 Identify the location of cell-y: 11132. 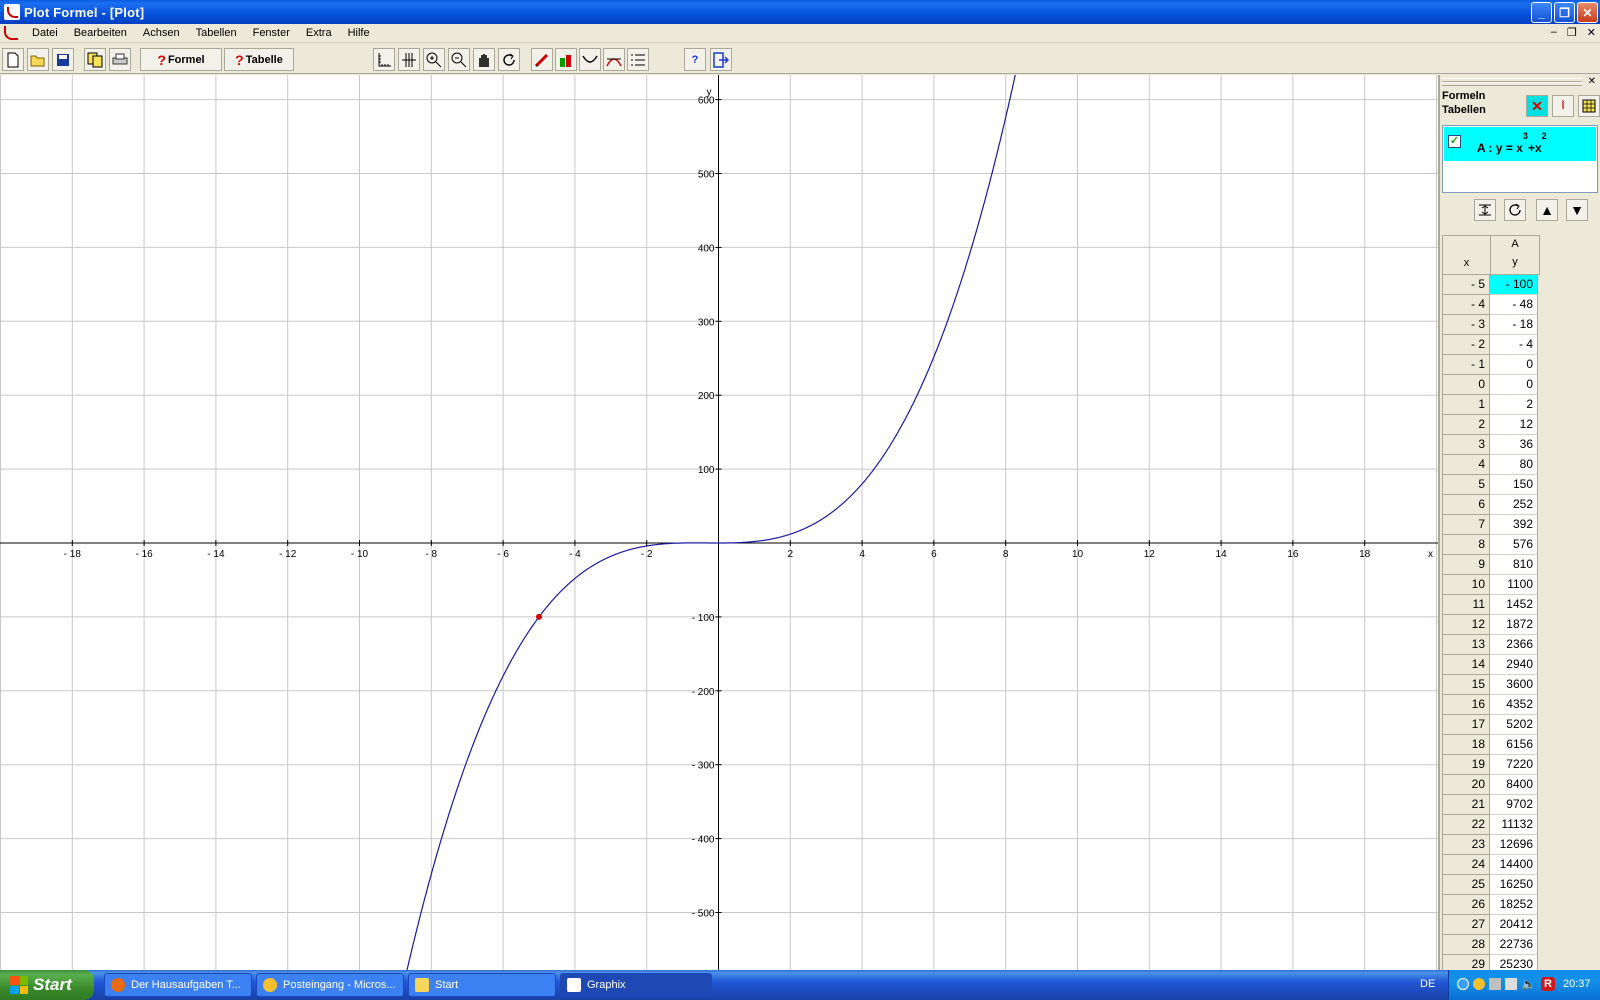
(1514, 825).